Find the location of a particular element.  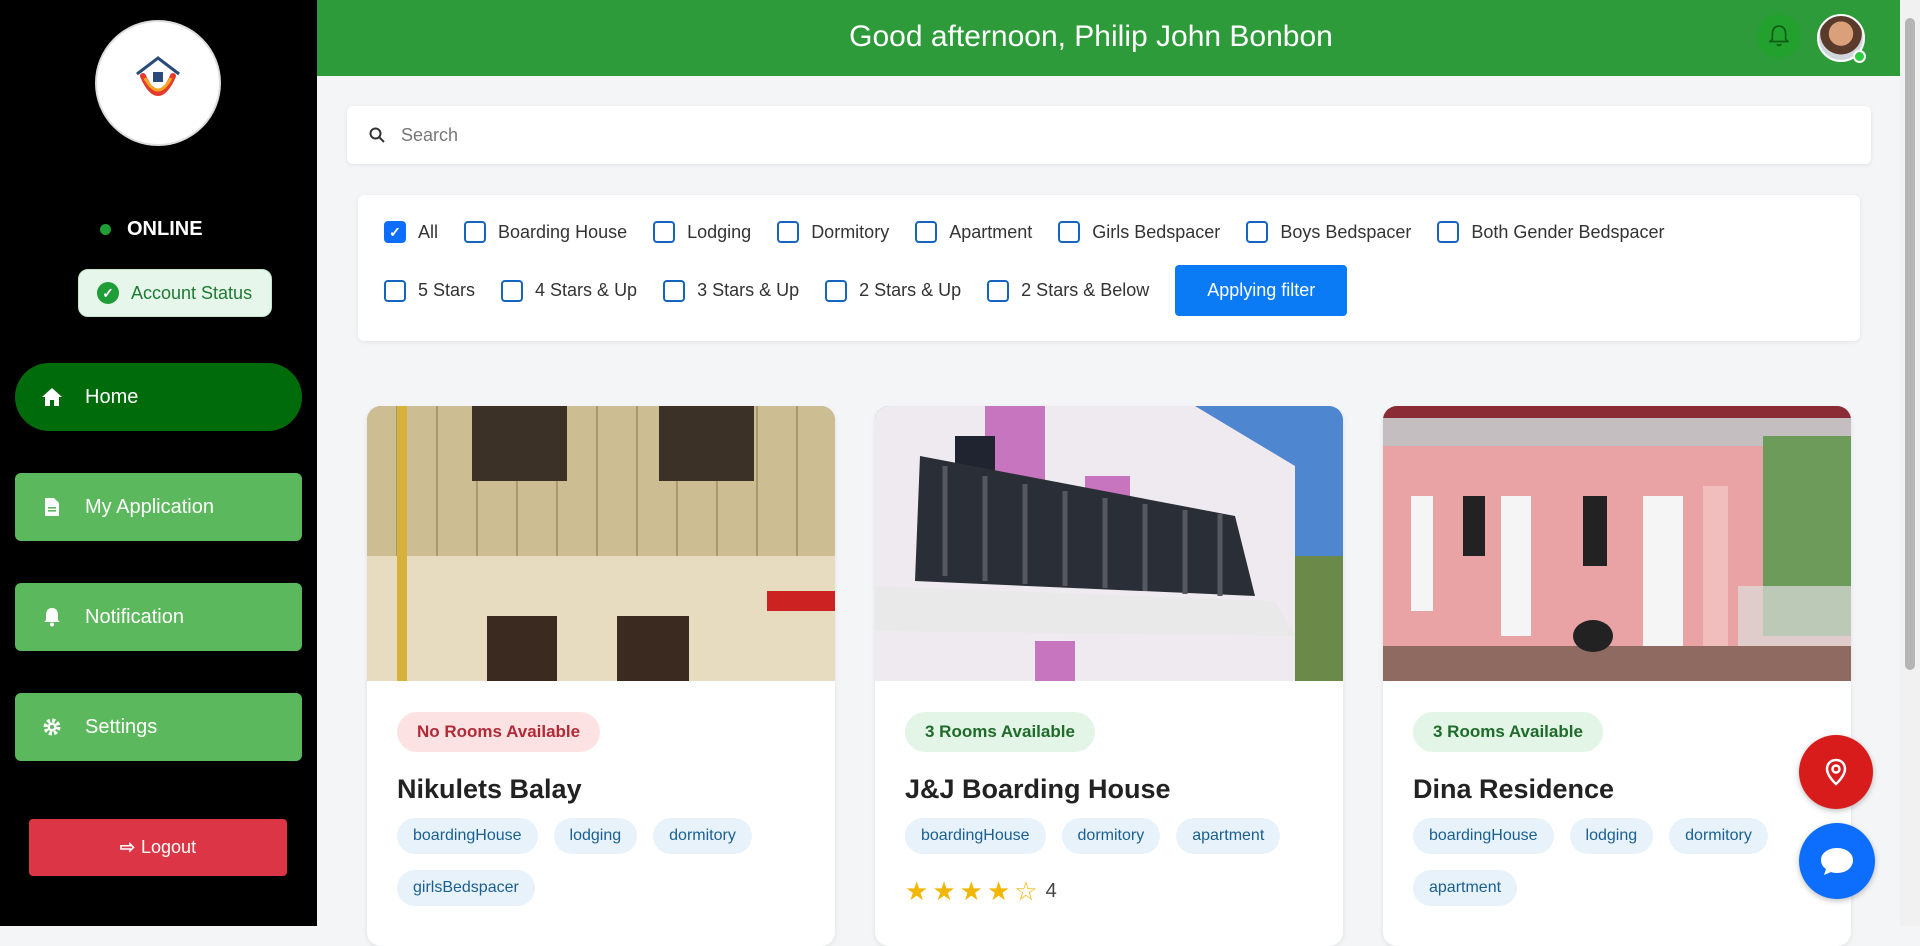

filter-girls-bedspacer-checkbox: Girls Bedspacer is located at coordinates (1139, 232).